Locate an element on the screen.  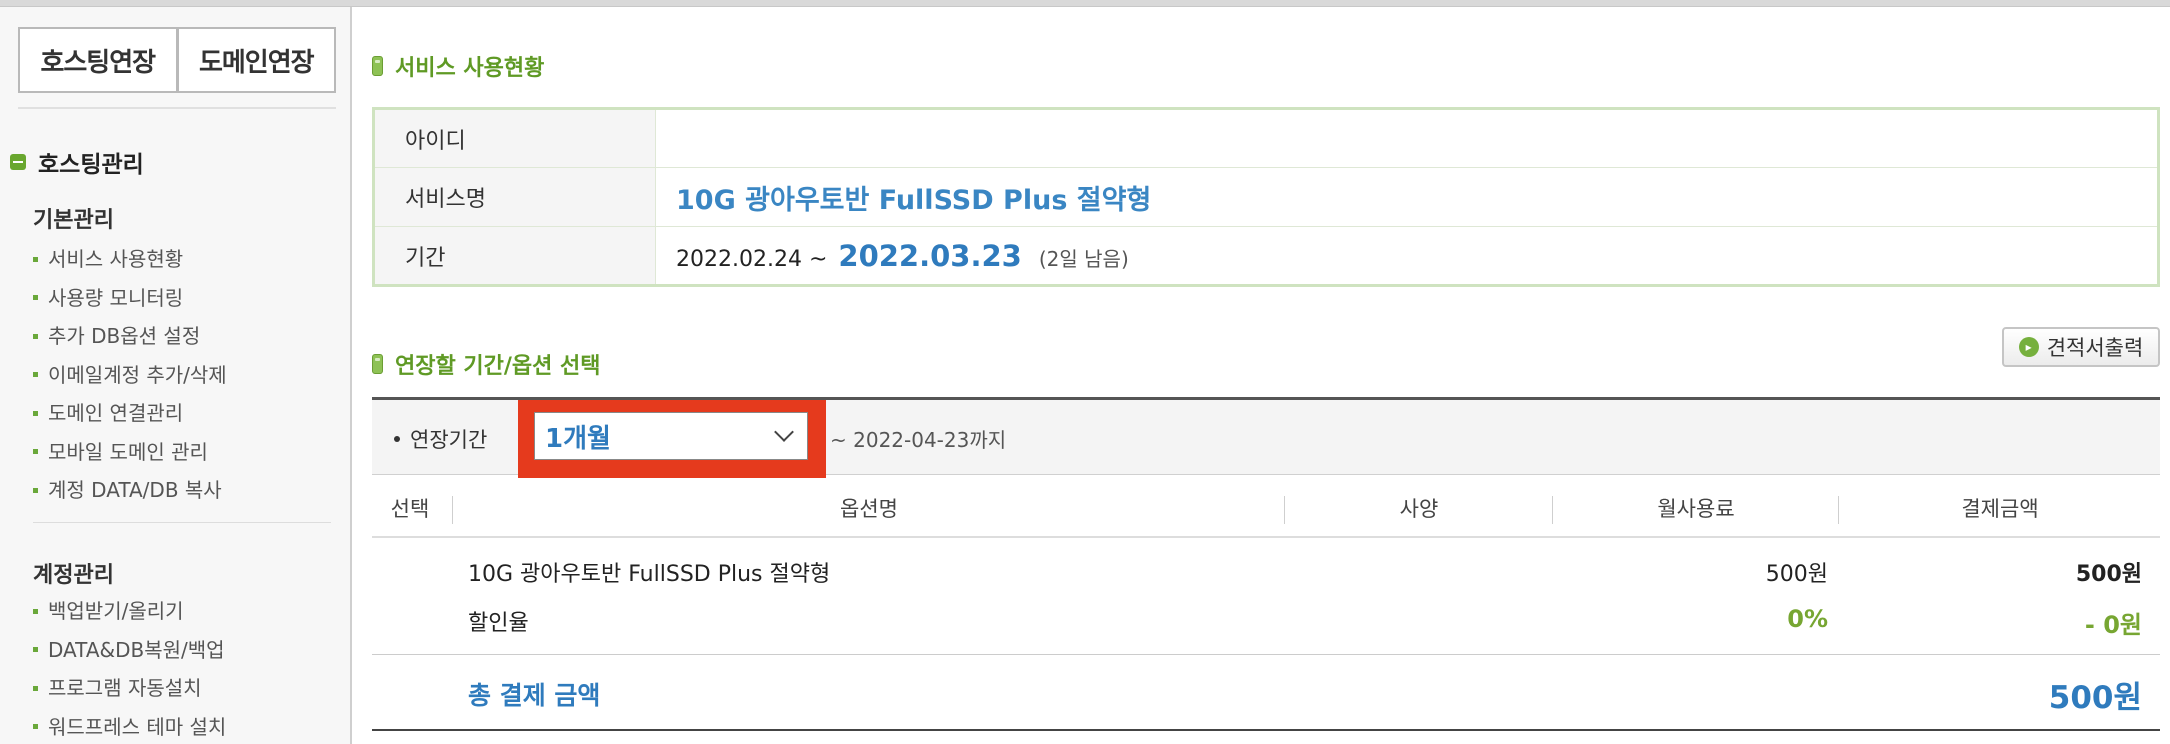
sidebar-item-label: DATA&DB복원/백업 is located at coordinates (136, 649).